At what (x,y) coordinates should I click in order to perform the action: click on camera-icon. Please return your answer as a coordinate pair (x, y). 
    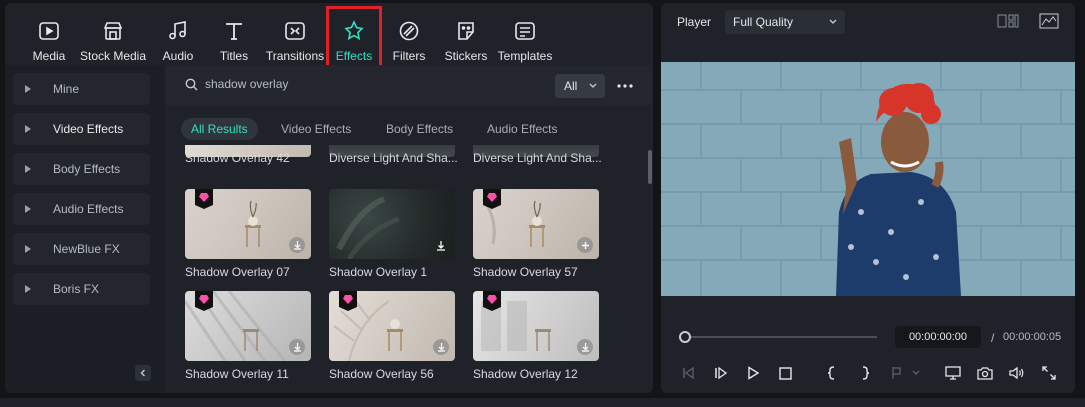
    Looking at the image, I should click on (985, 373).